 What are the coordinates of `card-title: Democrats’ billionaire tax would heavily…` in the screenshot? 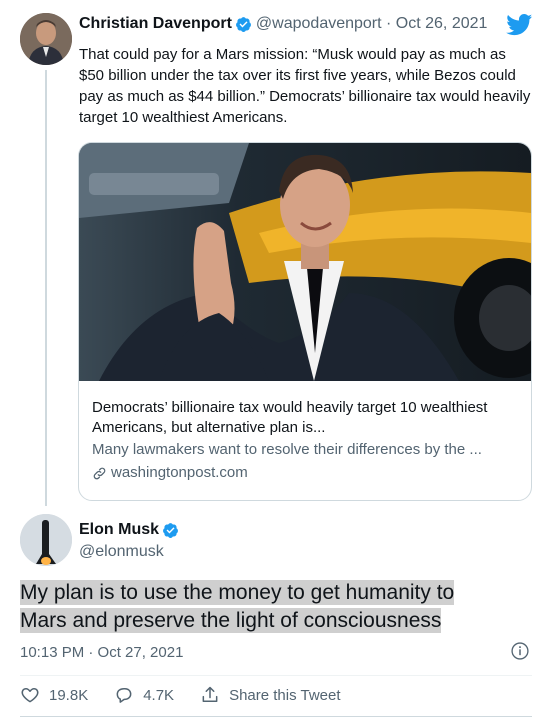 It's located at (305, 418).